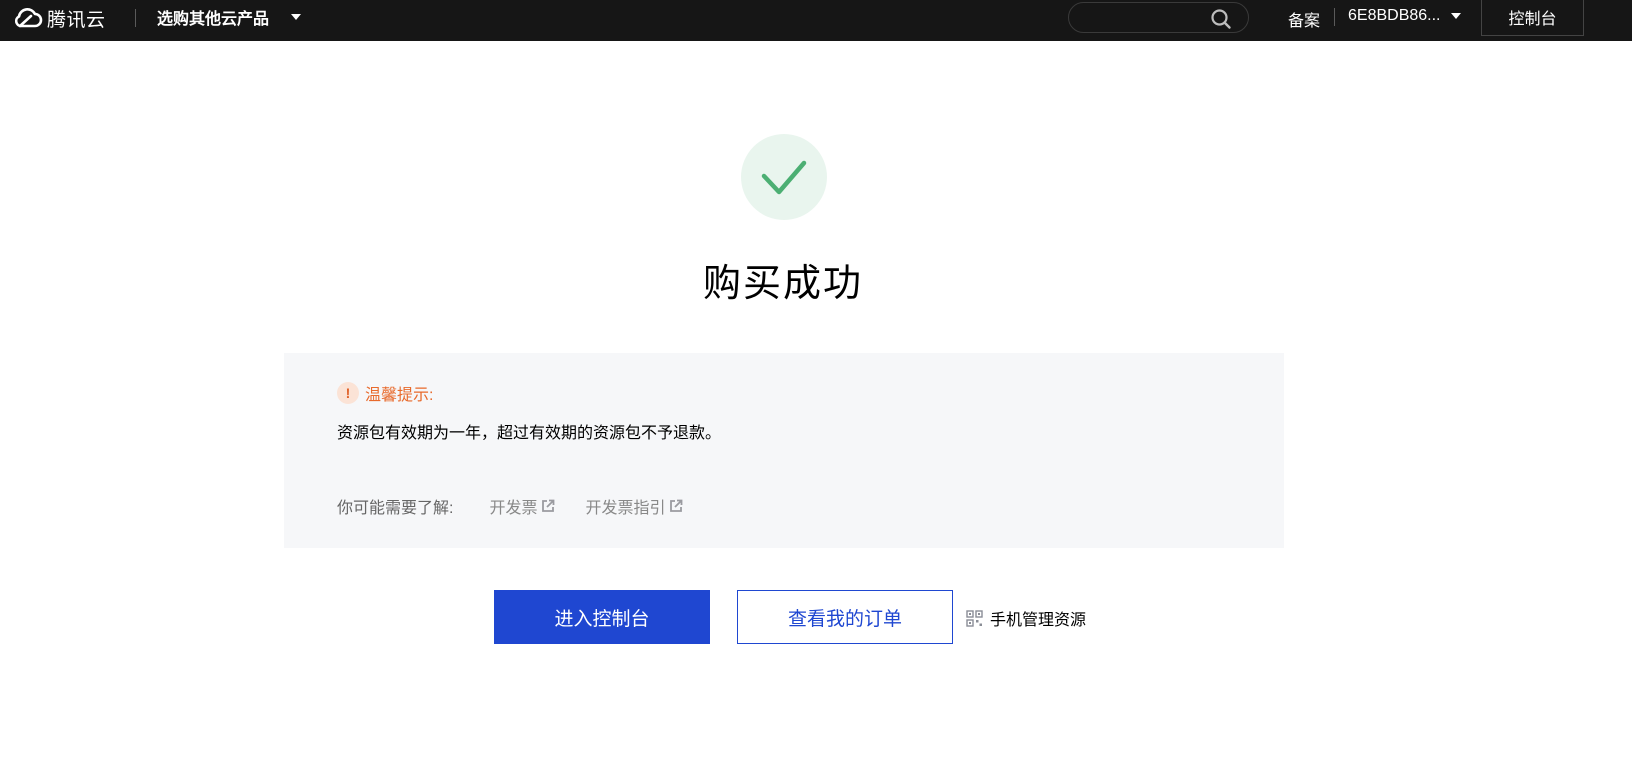 The height and width of the screenshot is (758, 1632). I want to click on mobile-manage-link: 手机管理资源, so click(1026, 618).